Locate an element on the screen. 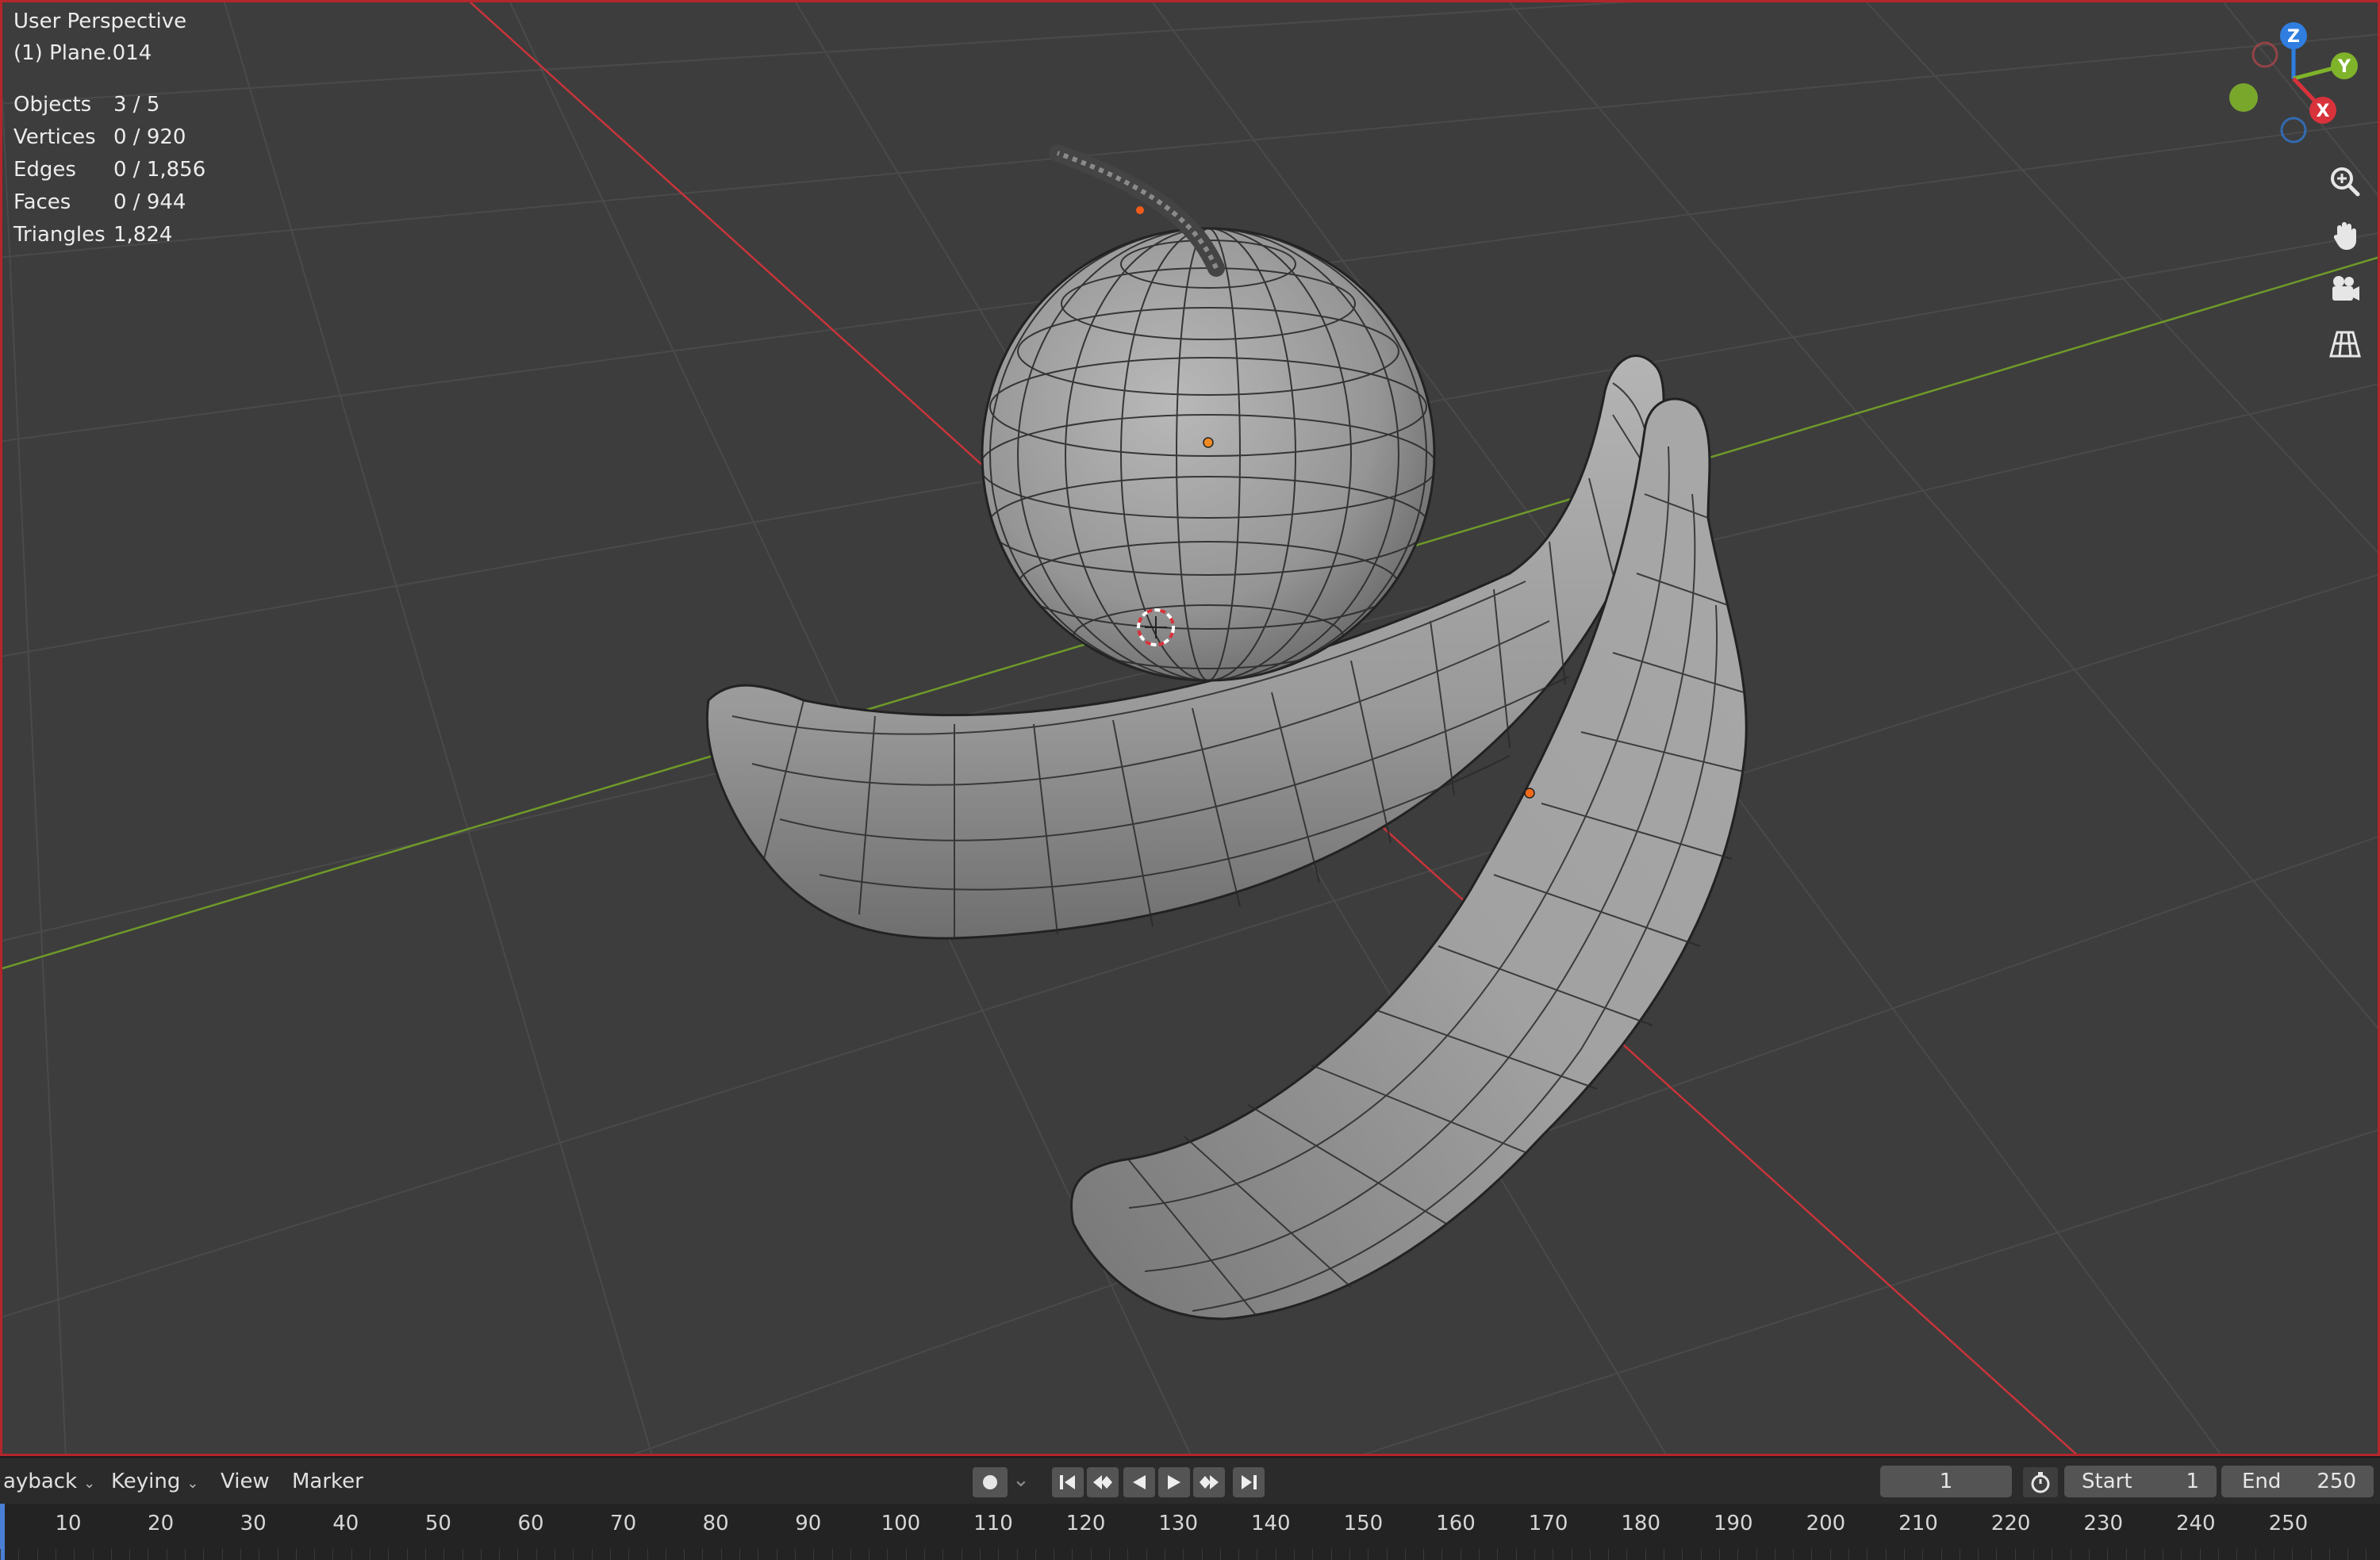 This screenshot has height=1560, width=2380. jump-to-prev-keyframe-icon is located at coordinates (1103, 1482).